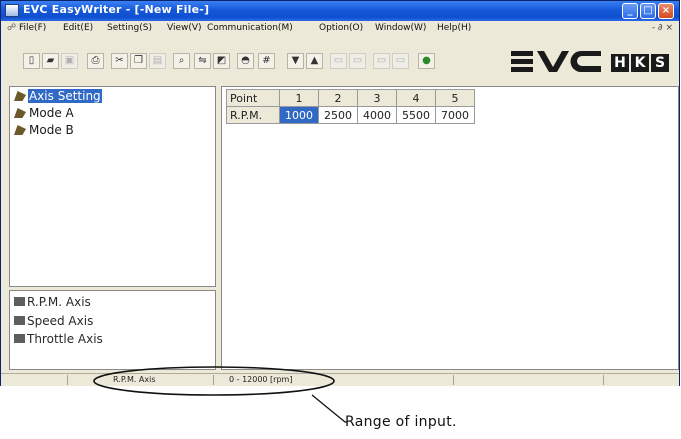 Image resolution: width=681 pixels, height=439 pixels. Describe the element at coordinates (401, 422) in the screenshot. I see `annotation-label: Range of input.` at that location.